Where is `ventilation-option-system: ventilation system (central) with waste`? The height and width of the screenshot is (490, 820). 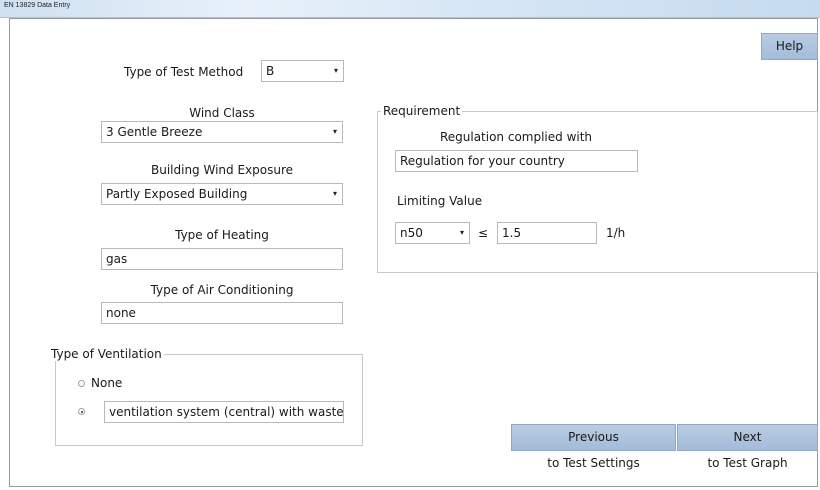 ventilation-option-system: ventilation system (central) with waste is located at coordinates (224, 412).